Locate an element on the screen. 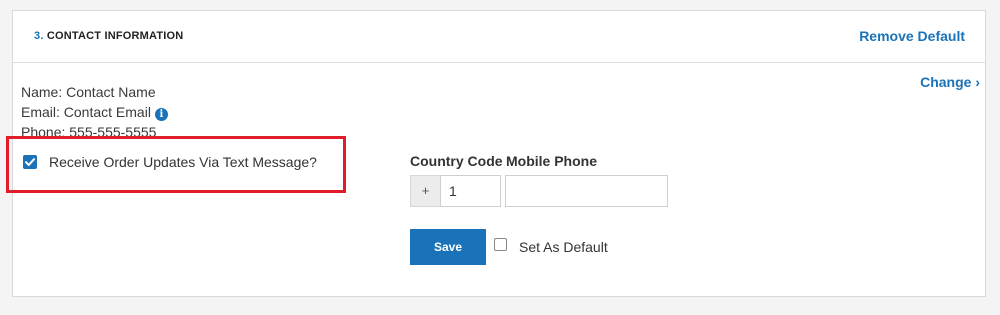 This screenshot has height=315, width=1000. change-label: Change is located at coordinates (946, 82).